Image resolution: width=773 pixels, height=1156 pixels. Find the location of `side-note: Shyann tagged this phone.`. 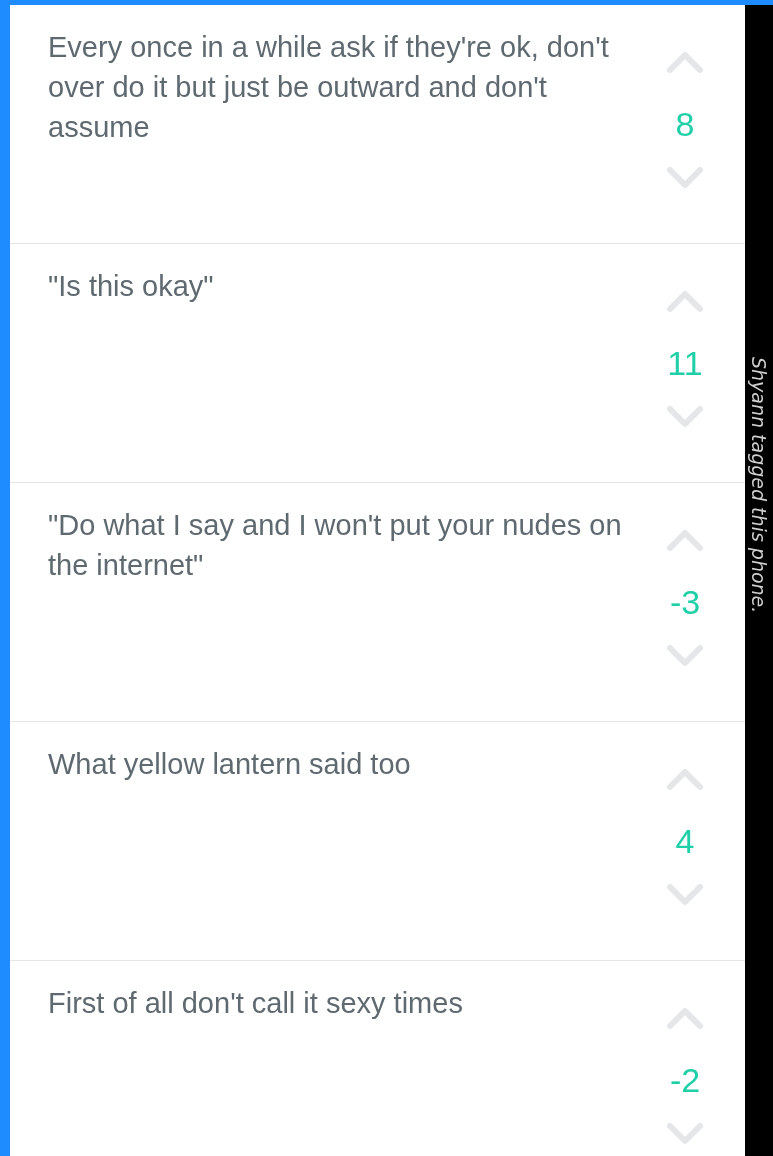

side-note: Shyann tagged this phone. is located at coordinates (759, 485).